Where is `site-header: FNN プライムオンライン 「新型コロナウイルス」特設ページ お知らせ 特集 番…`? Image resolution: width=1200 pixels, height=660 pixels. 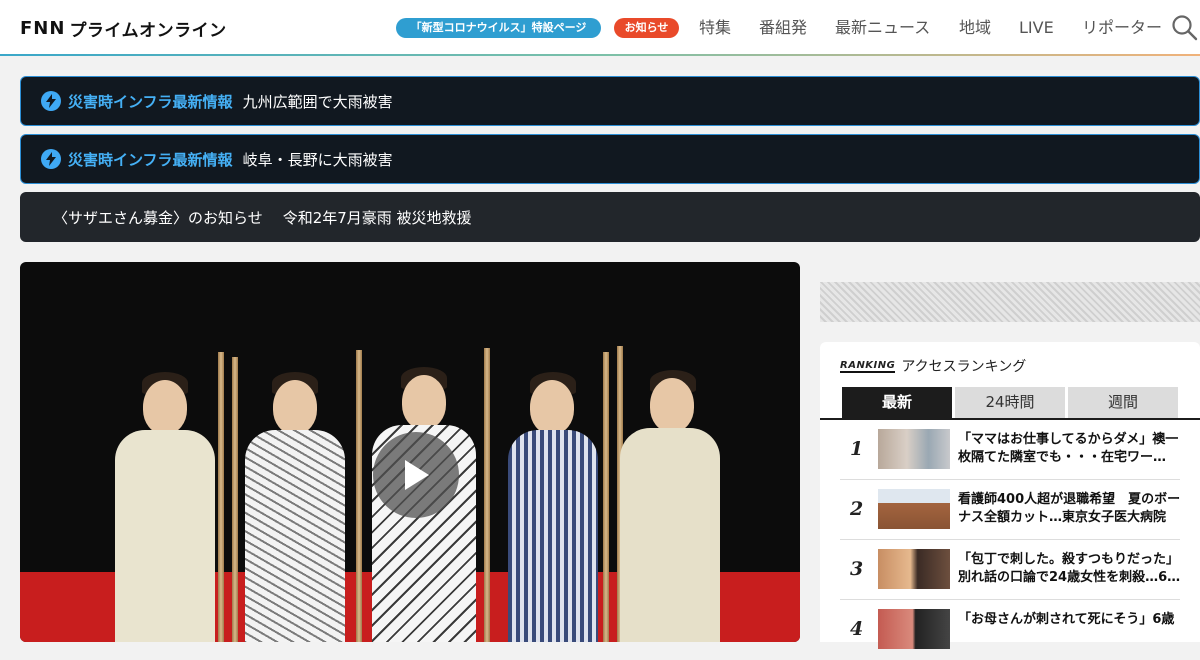
site-header: FNN プライムオンライン 「新型コロナウイルス」特設ページ お知らせ 特集 番… is located at coordinates (600, 28).